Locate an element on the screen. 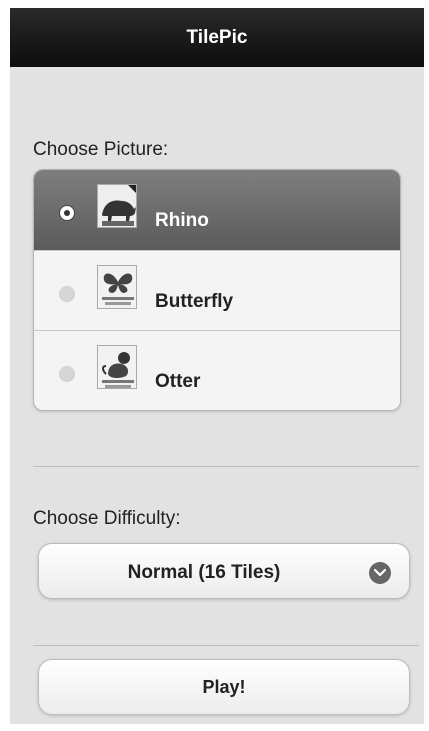 This screenshot has width=429, height=731. butterfly-icon is located at coordinates (117, 287).